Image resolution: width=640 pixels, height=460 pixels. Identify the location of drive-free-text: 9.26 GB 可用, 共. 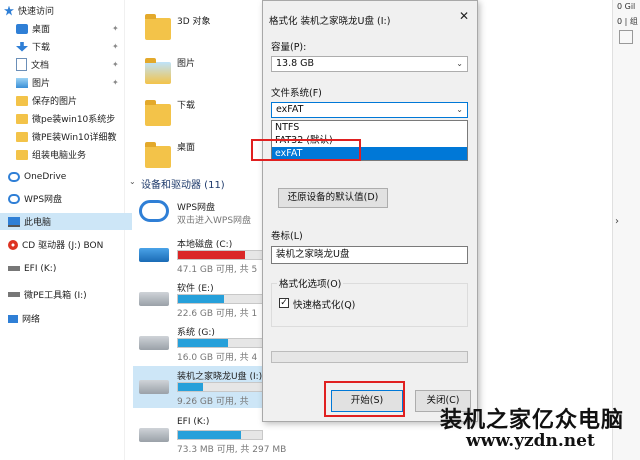
(213, 402).